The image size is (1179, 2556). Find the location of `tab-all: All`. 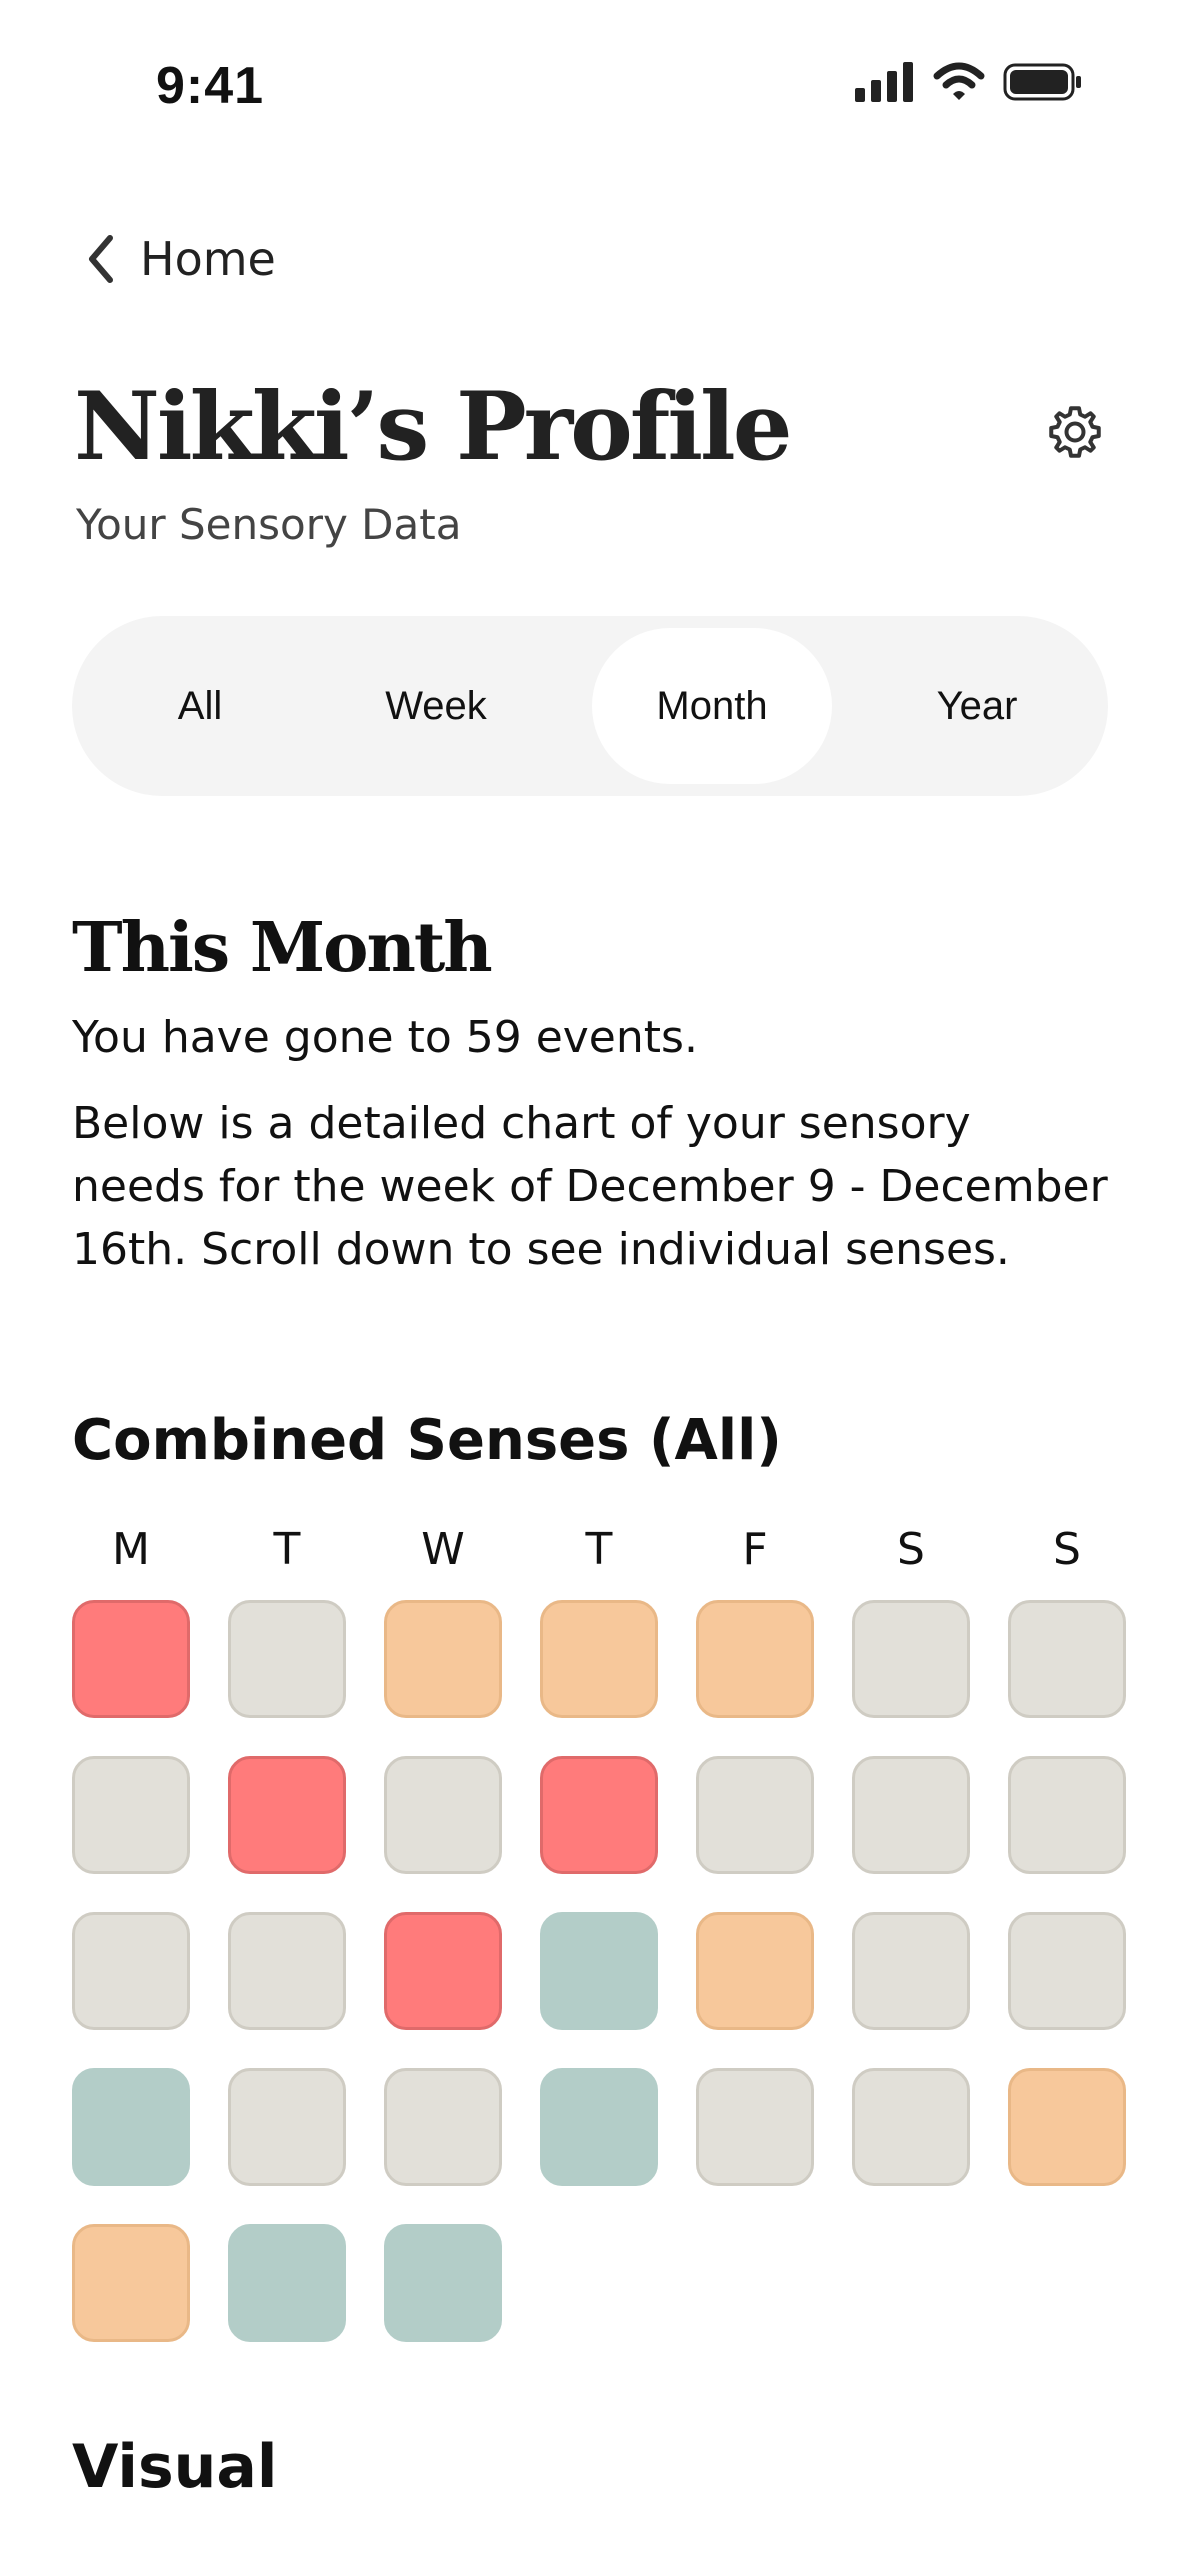

tab-all: All is located at coordinates (200, 706).